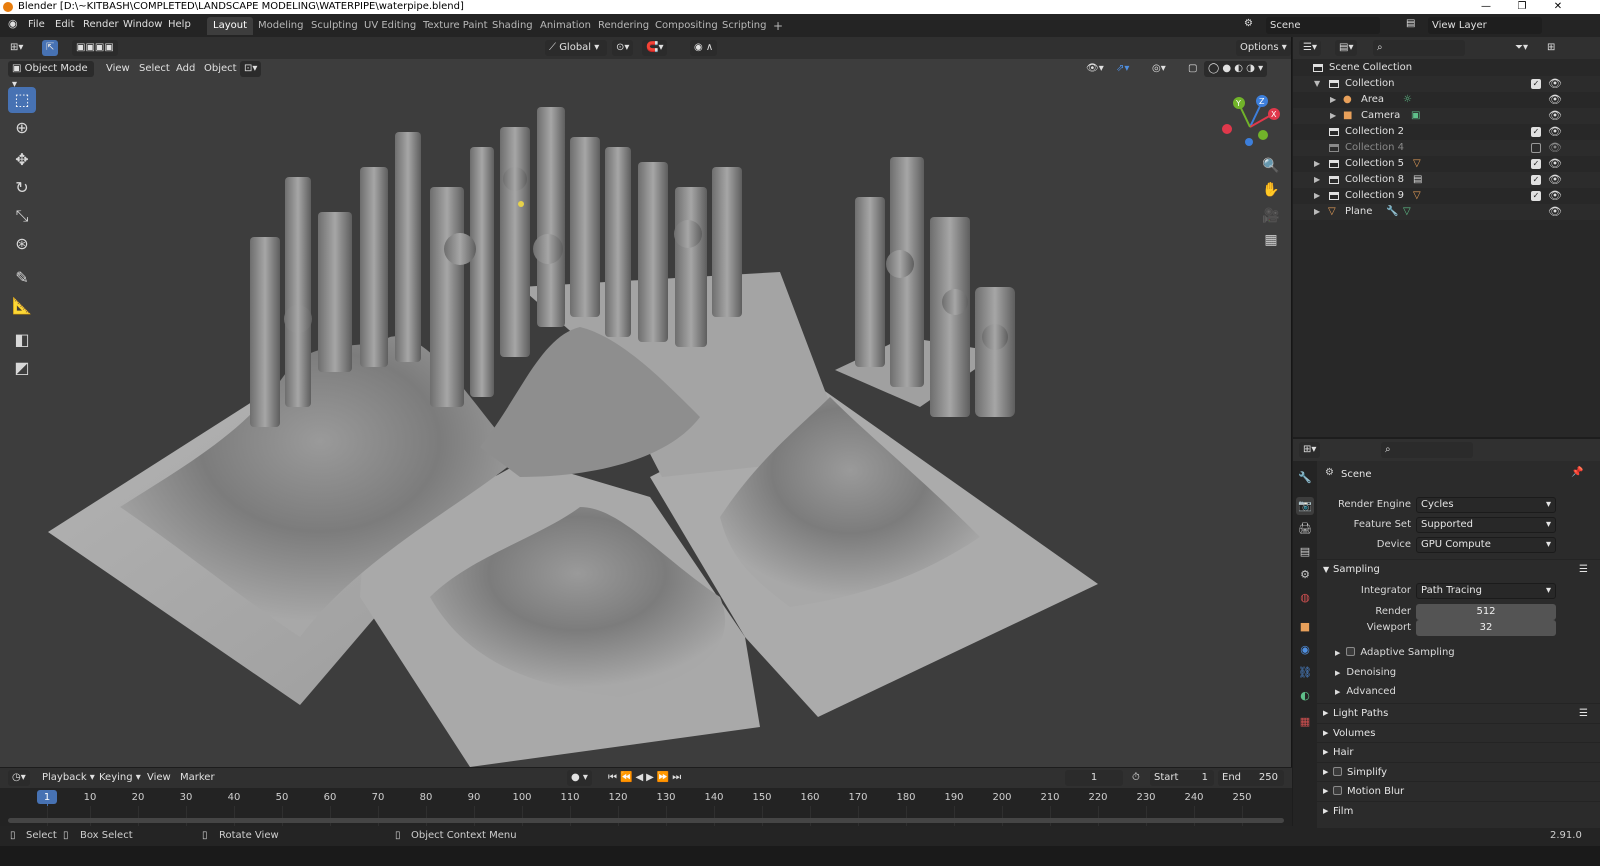 This screenshot has height=866, width=1600. What do you see at coordinates (1486, 628) in the screenshot?
I see `viewport-samples-field: 32` at bounding box center [1486, 628].